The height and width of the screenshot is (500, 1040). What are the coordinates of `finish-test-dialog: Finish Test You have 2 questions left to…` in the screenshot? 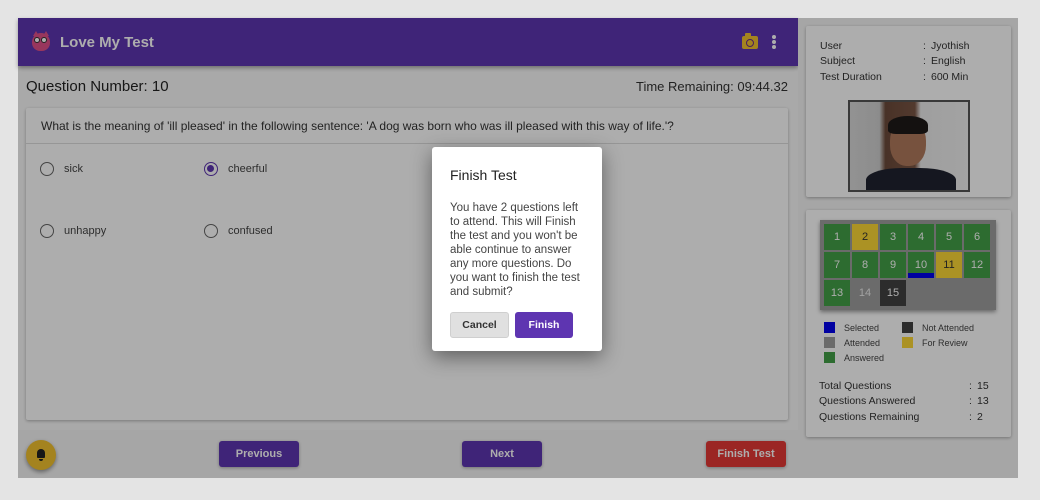 It's located at (517, 249).